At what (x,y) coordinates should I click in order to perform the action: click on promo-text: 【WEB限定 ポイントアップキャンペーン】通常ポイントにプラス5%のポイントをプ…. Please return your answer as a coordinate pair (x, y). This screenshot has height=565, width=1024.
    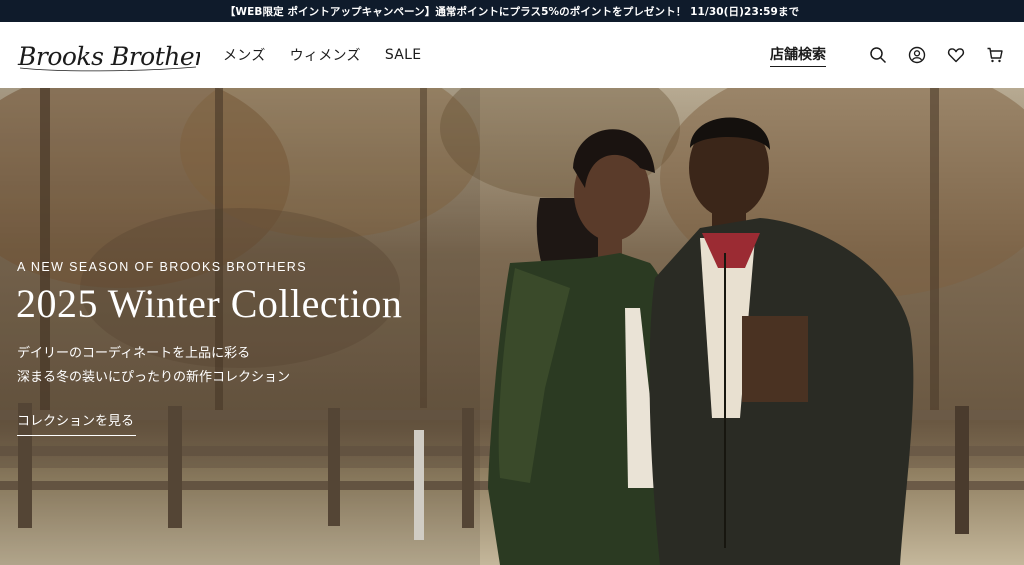
    Looking at the image, I should click on (512, 11).